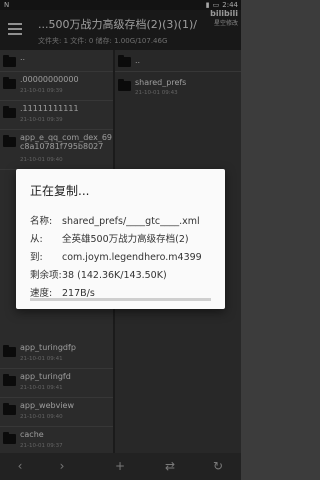 The width and height of the screenshot is (320, 480). I want to click on to-label: 到:, so click(36, 257).